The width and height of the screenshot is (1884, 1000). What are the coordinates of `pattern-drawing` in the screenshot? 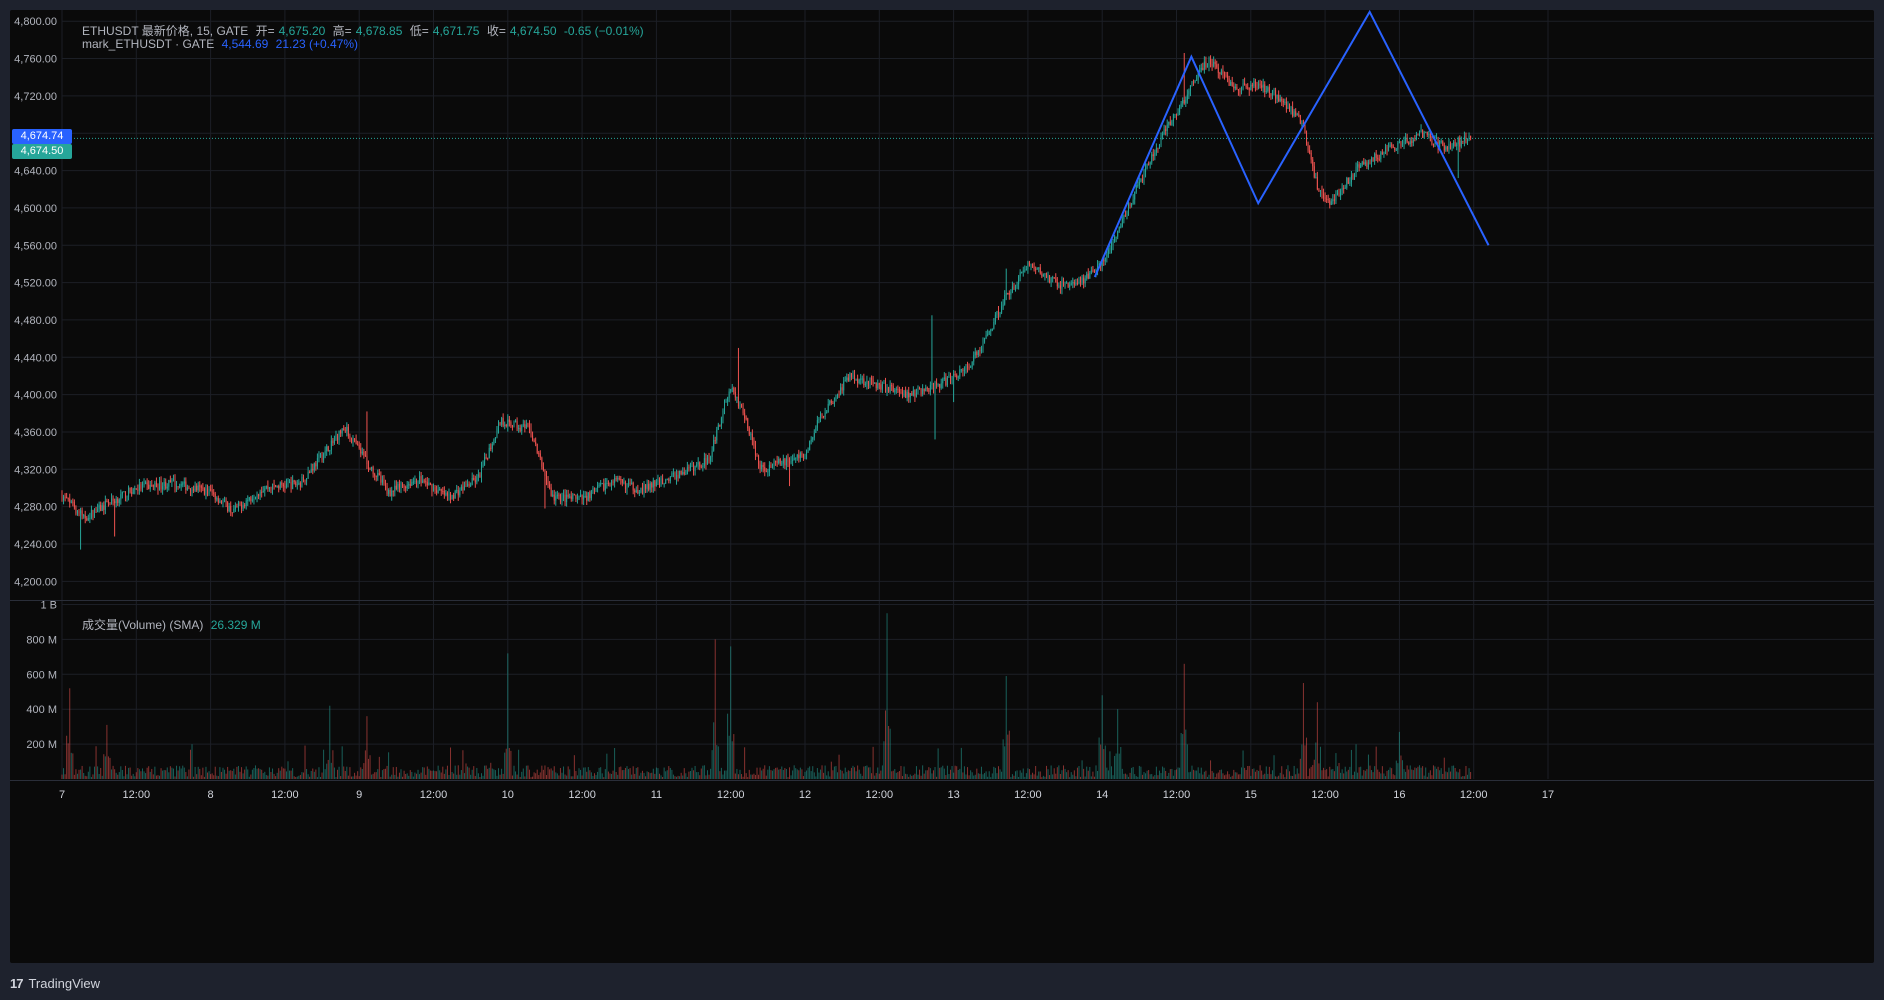 It's located at (1291, 144).